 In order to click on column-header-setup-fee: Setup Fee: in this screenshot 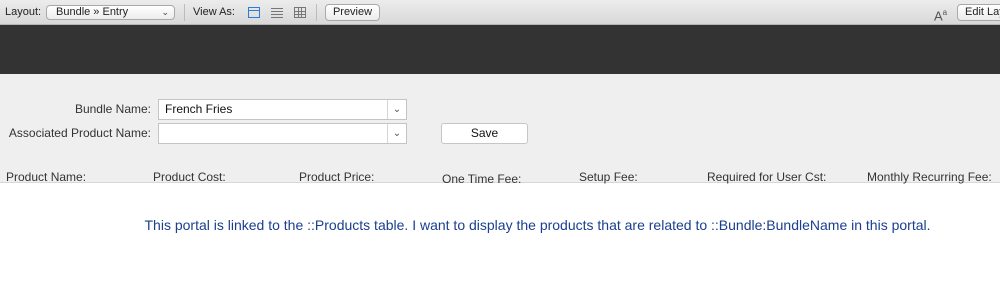, I will do `click(608, 177)`.